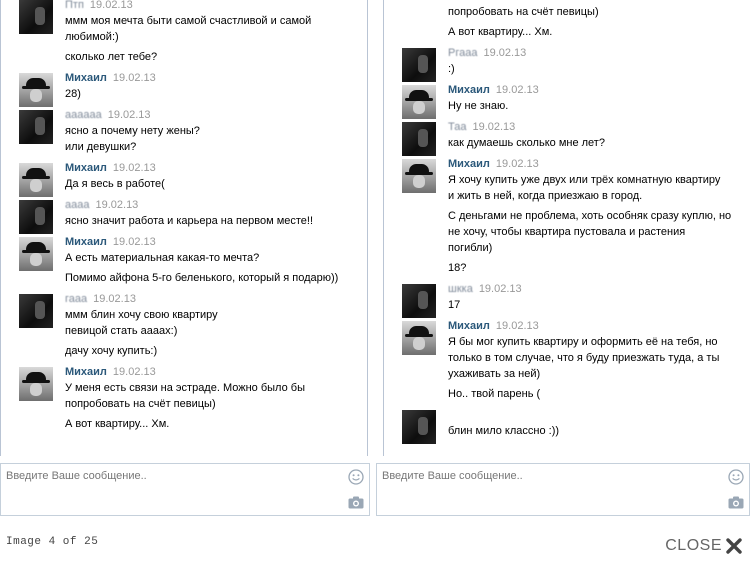 The width and height of the screenshot is (750, 562). What do you see at coordinates (460, 289) in the screenshot?
I see `author-link: шкка` at bounding box center [460, 289].